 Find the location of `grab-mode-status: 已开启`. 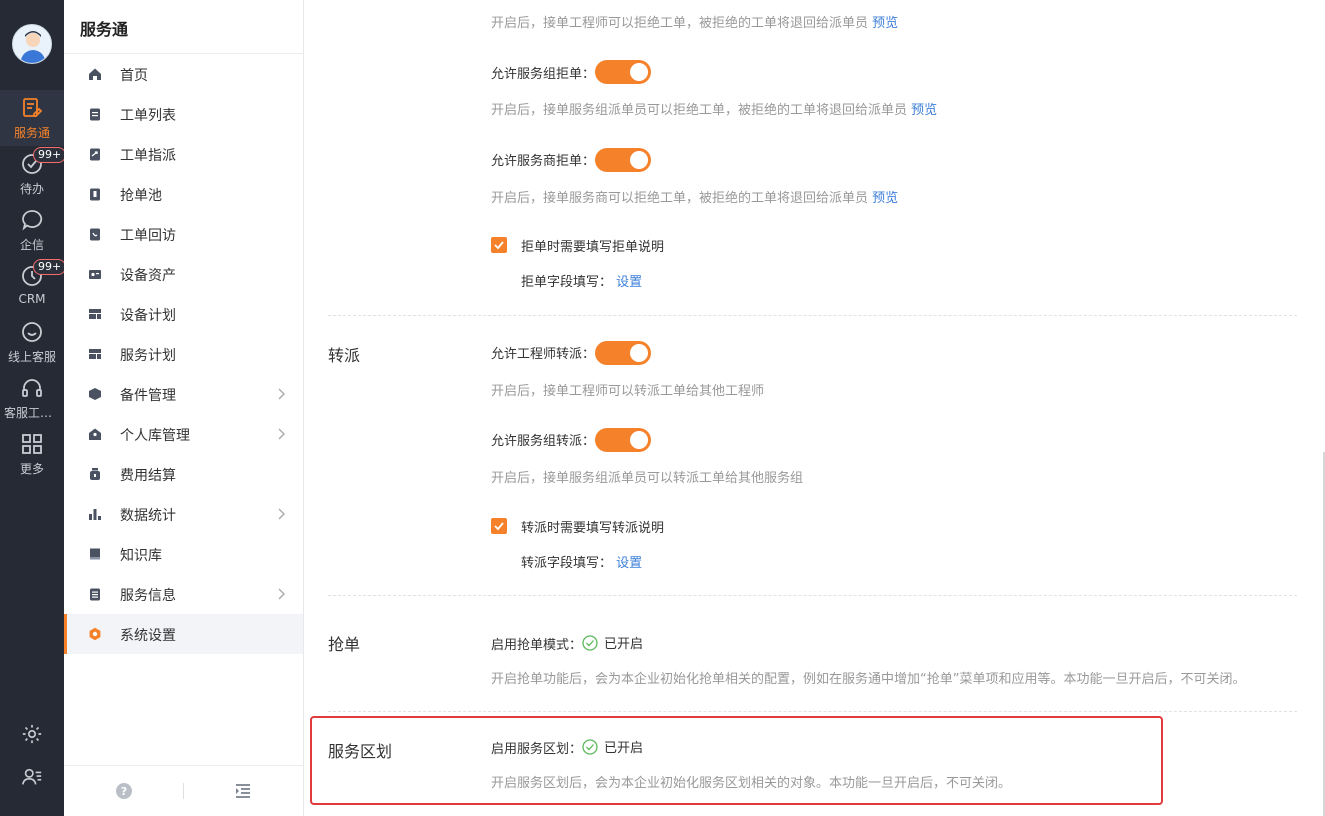

grab-mode-status: 已开启 is located at coordinates (612, 642).